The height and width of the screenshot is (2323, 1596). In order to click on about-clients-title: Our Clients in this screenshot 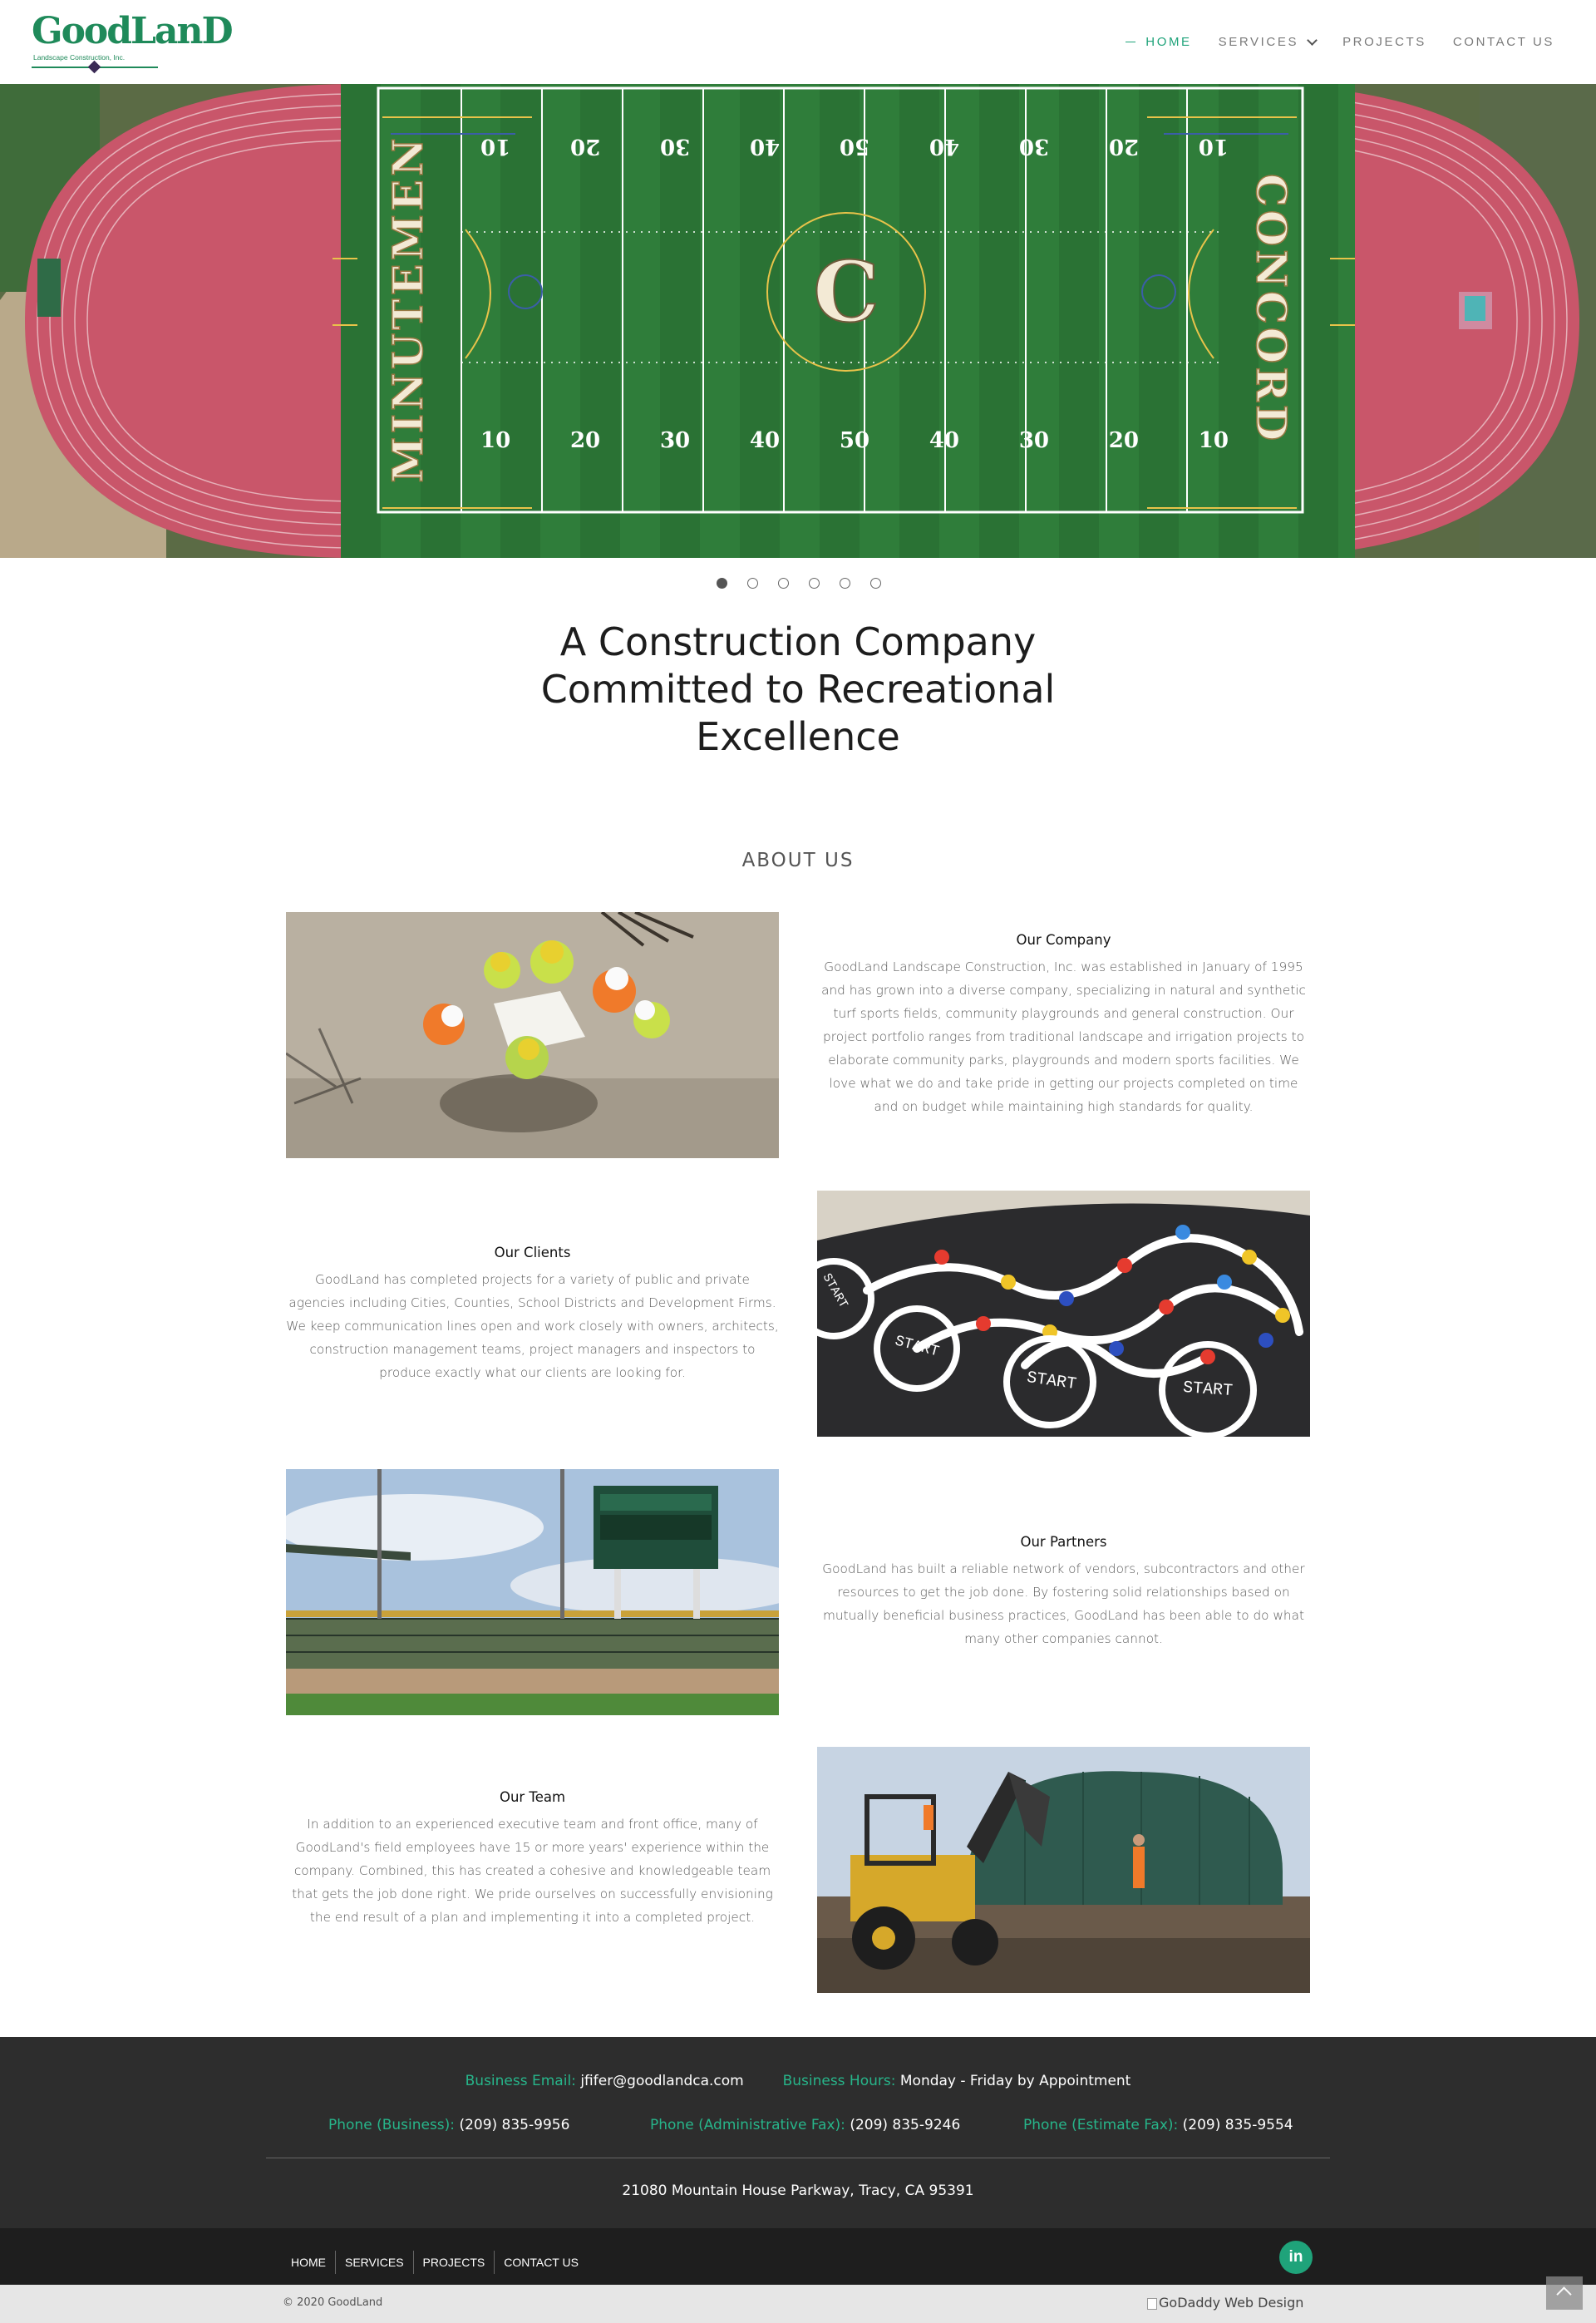, I will do `click(532, 1252)`.